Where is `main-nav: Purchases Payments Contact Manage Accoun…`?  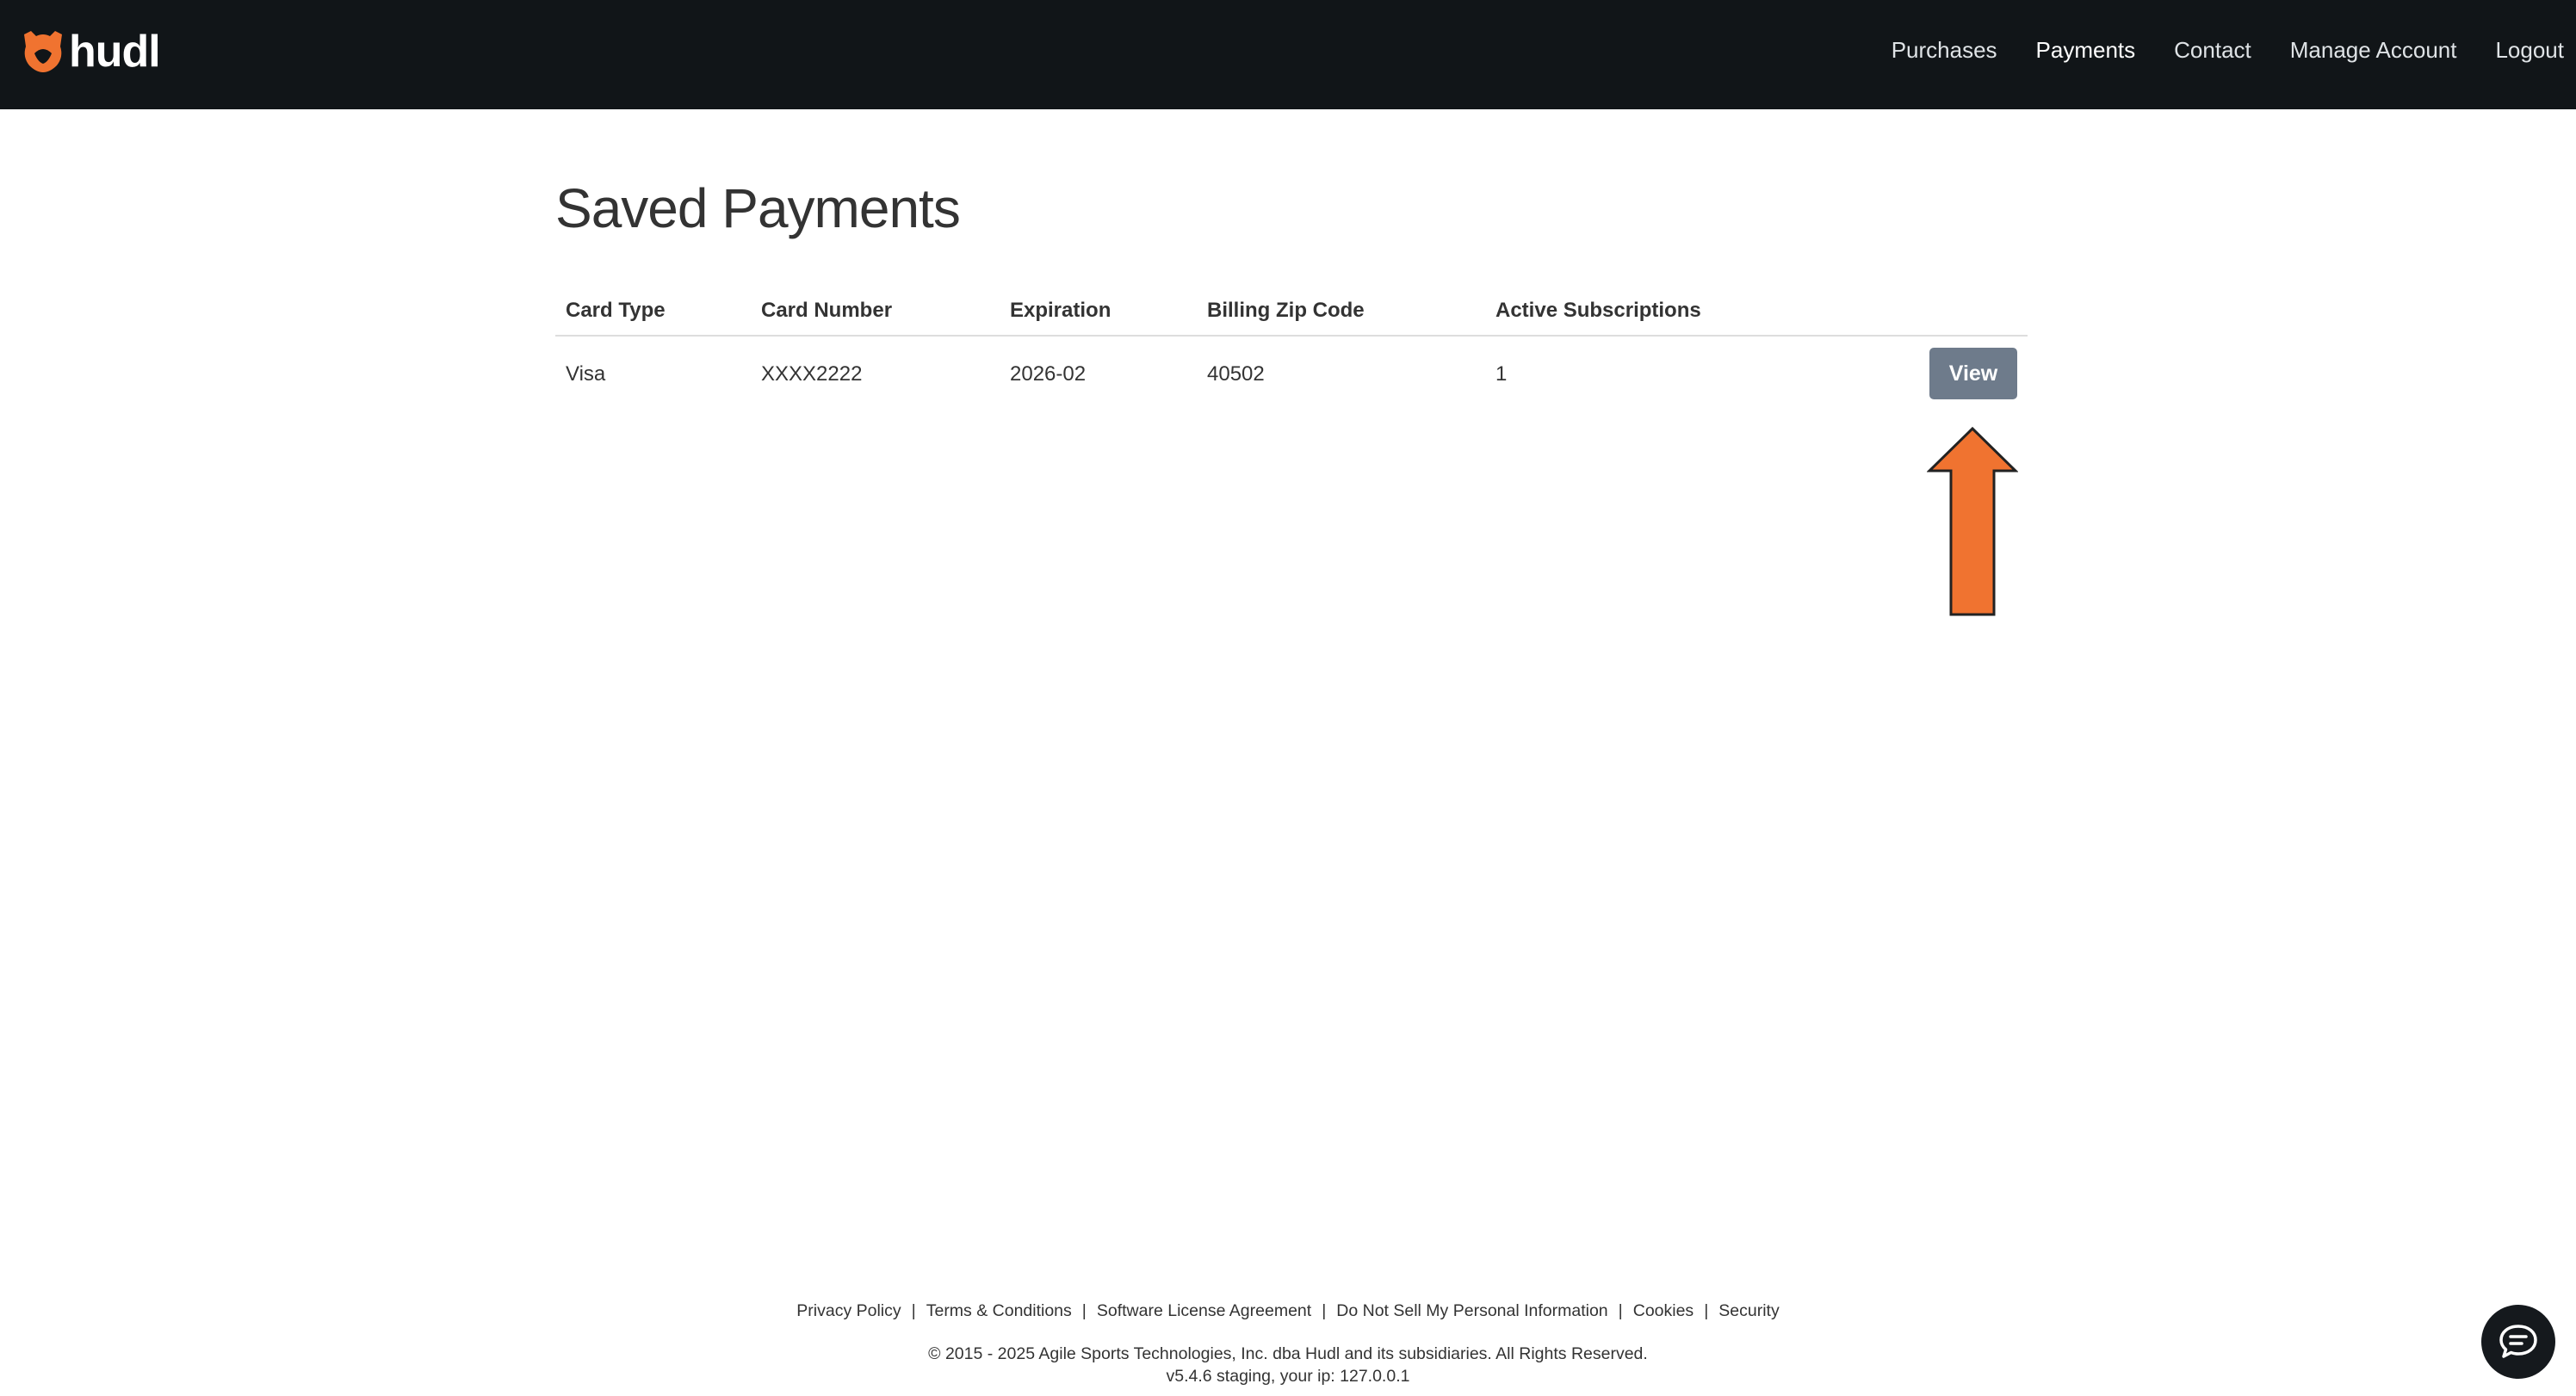
main-nav: Purchases Payments Contact Manage Accoun… is located at coordinates (2208, 50).